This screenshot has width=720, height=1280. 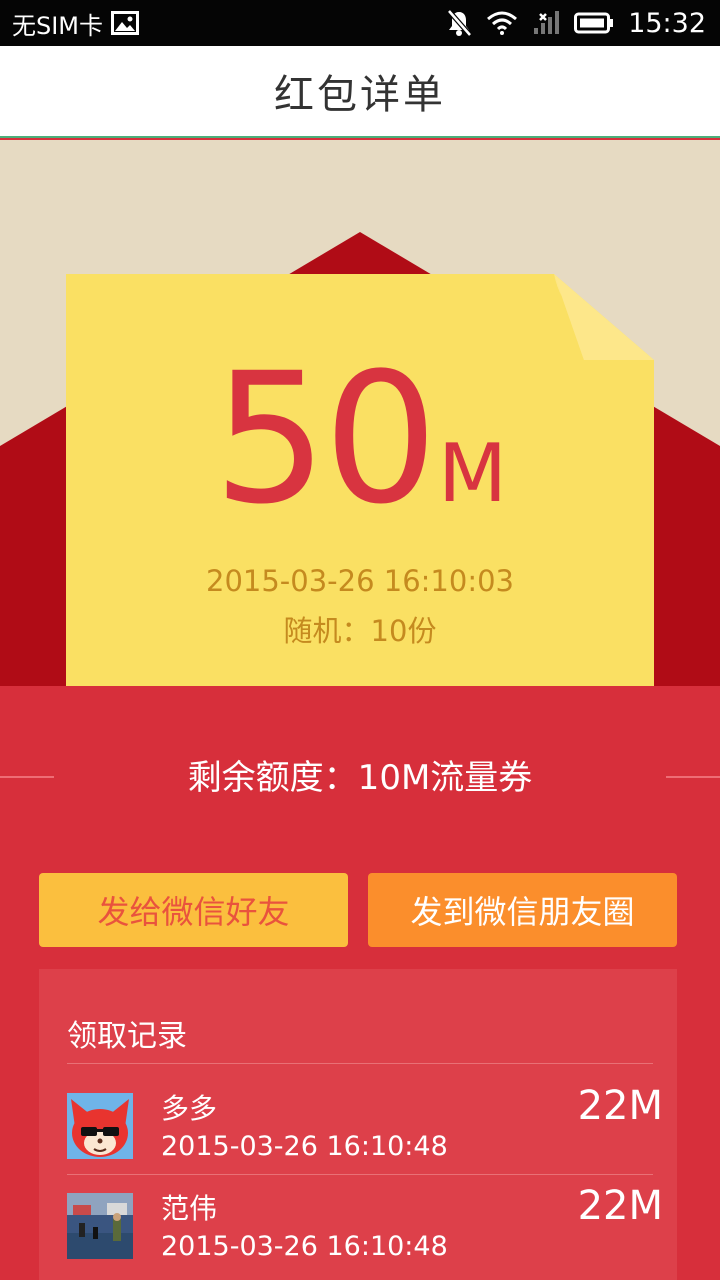 I want to click on remaining-quota: 剩余额度：10M流量券, so click(x=360, y=778).